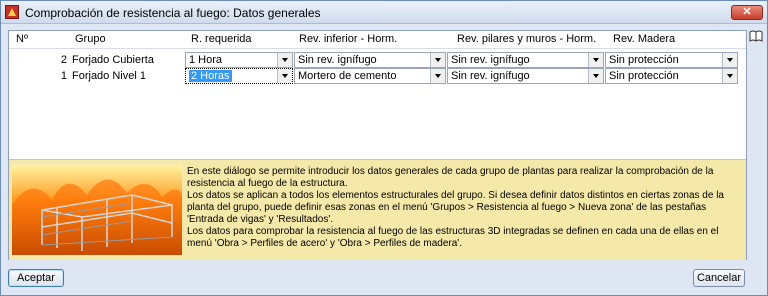  I want to click on burning-building-illustration, so click(97, 210).